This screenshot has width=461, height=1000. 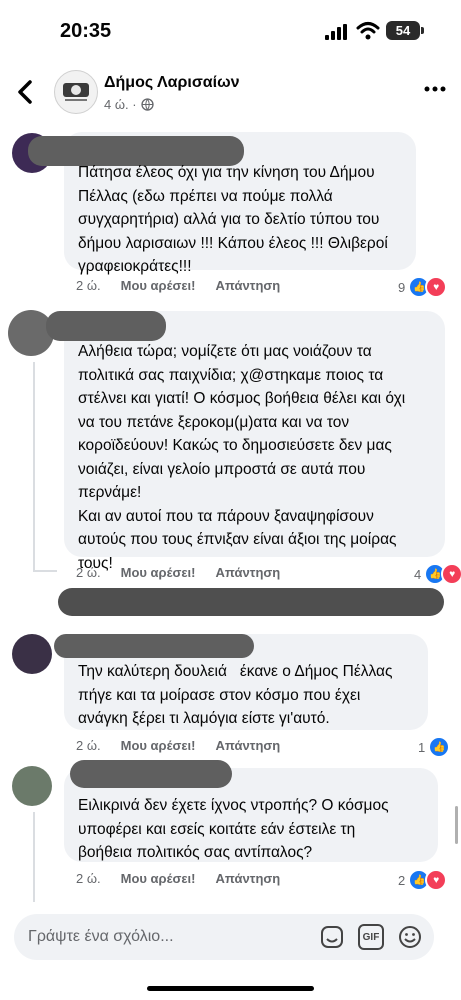 I want to click on municipality-logo-icon, so click(x=76, y=92).